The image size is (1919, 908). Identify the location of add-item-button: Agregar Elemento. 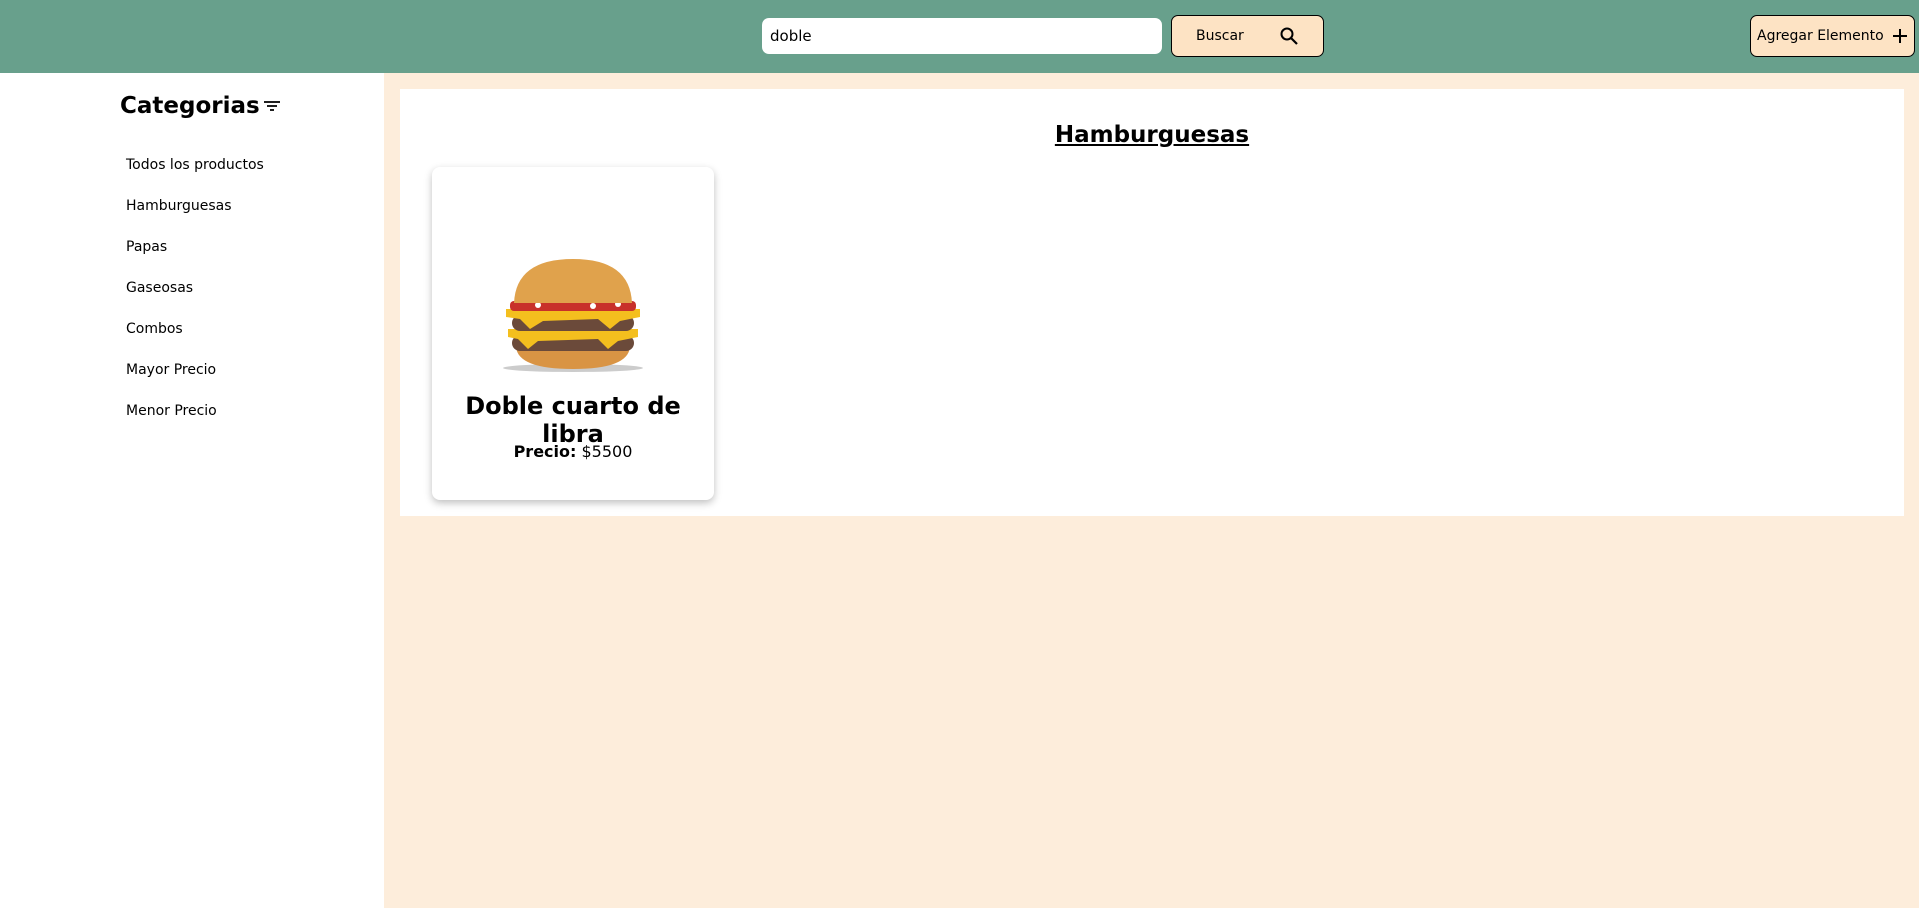
(1832, 36).